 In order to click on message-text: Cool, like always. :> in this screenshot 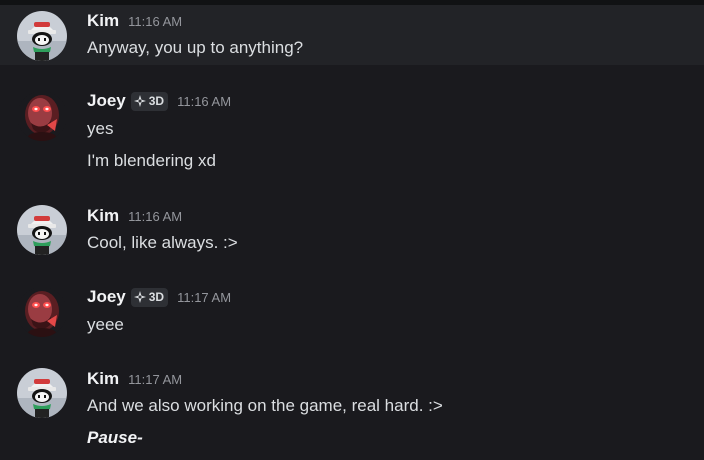, I will do `click(162, 242)`.